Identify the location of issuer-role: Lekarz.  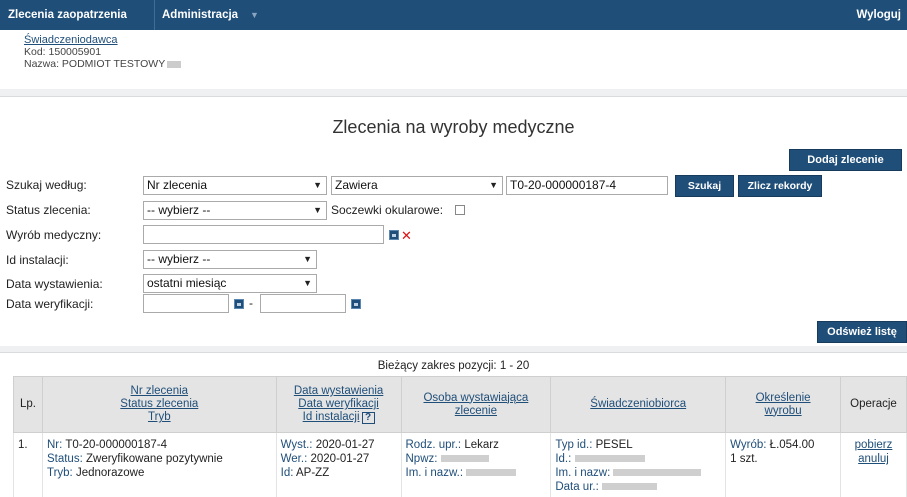
(481, 445).